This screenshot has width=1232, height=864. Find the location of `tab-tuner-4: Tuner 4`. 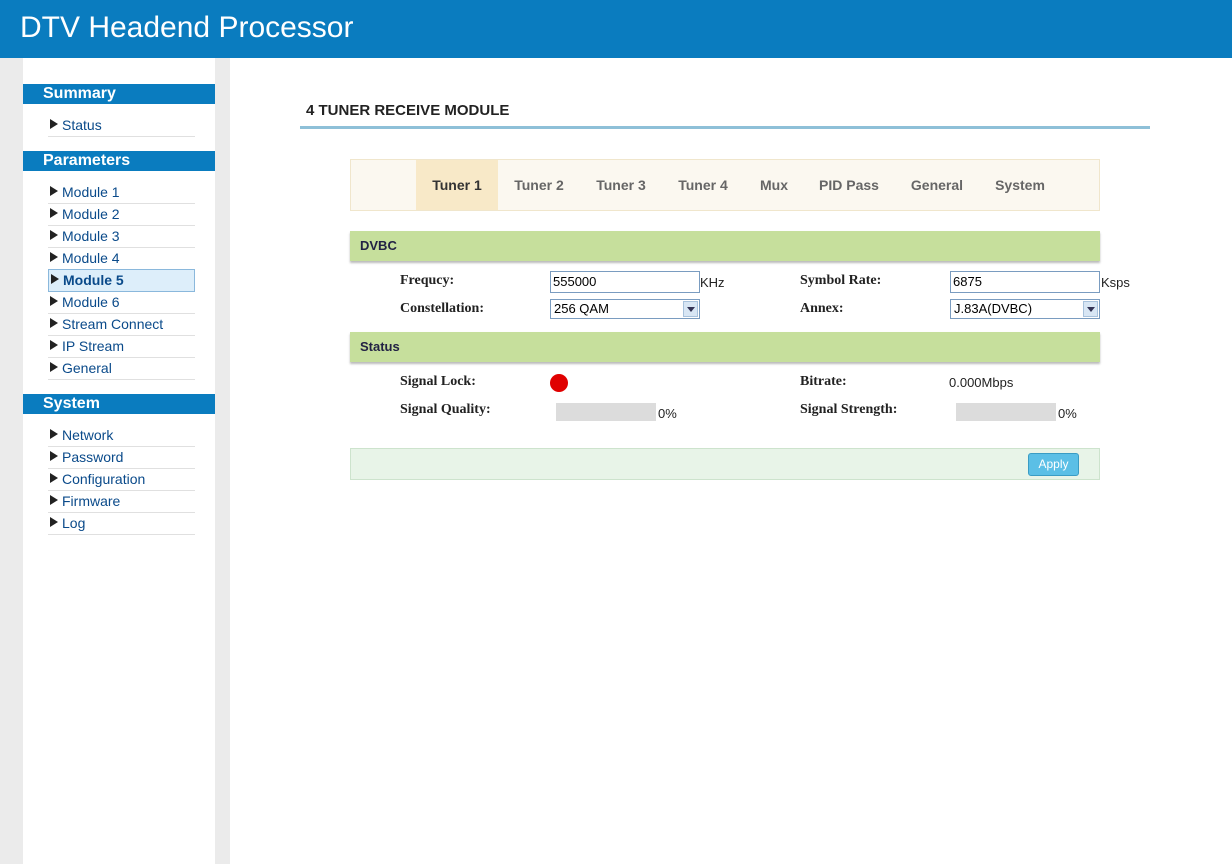

tab-tuner-4: Tuner 4 is located at coordinates (703, 185).